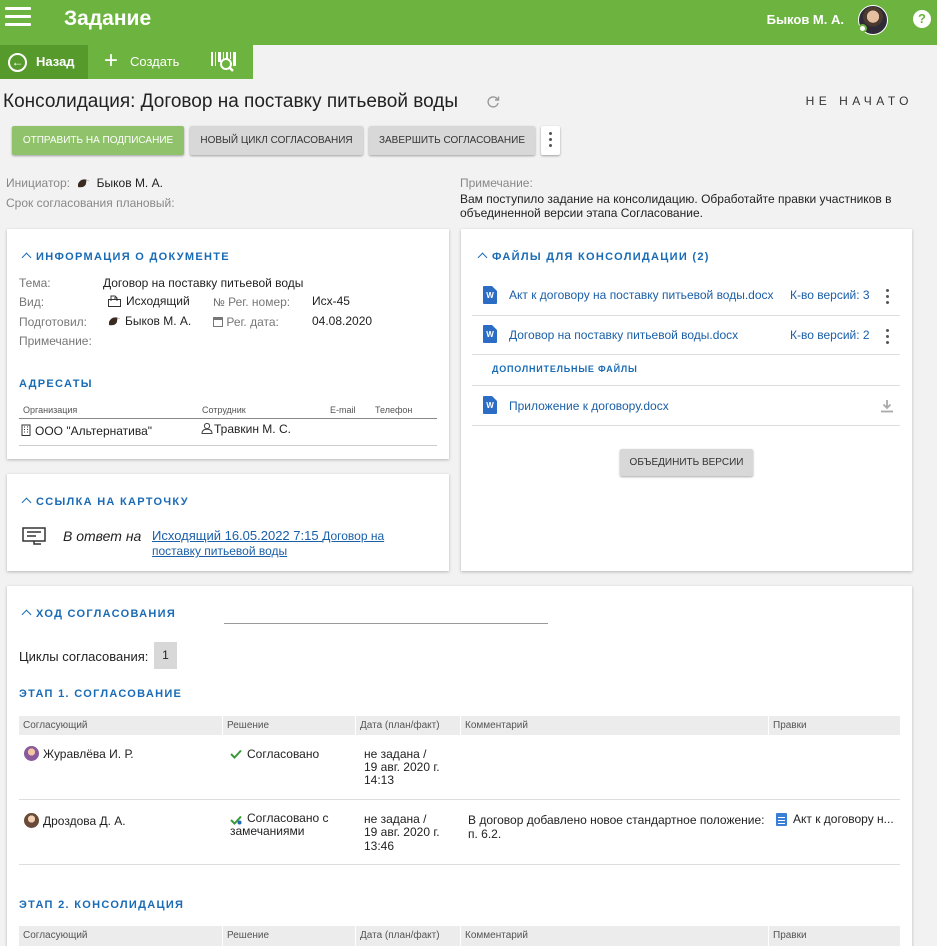  What do you see at coordinates (246, 322) in the screenshot?
I see `regdate-label: Рег. дата:` at bounding box center [246, 322].